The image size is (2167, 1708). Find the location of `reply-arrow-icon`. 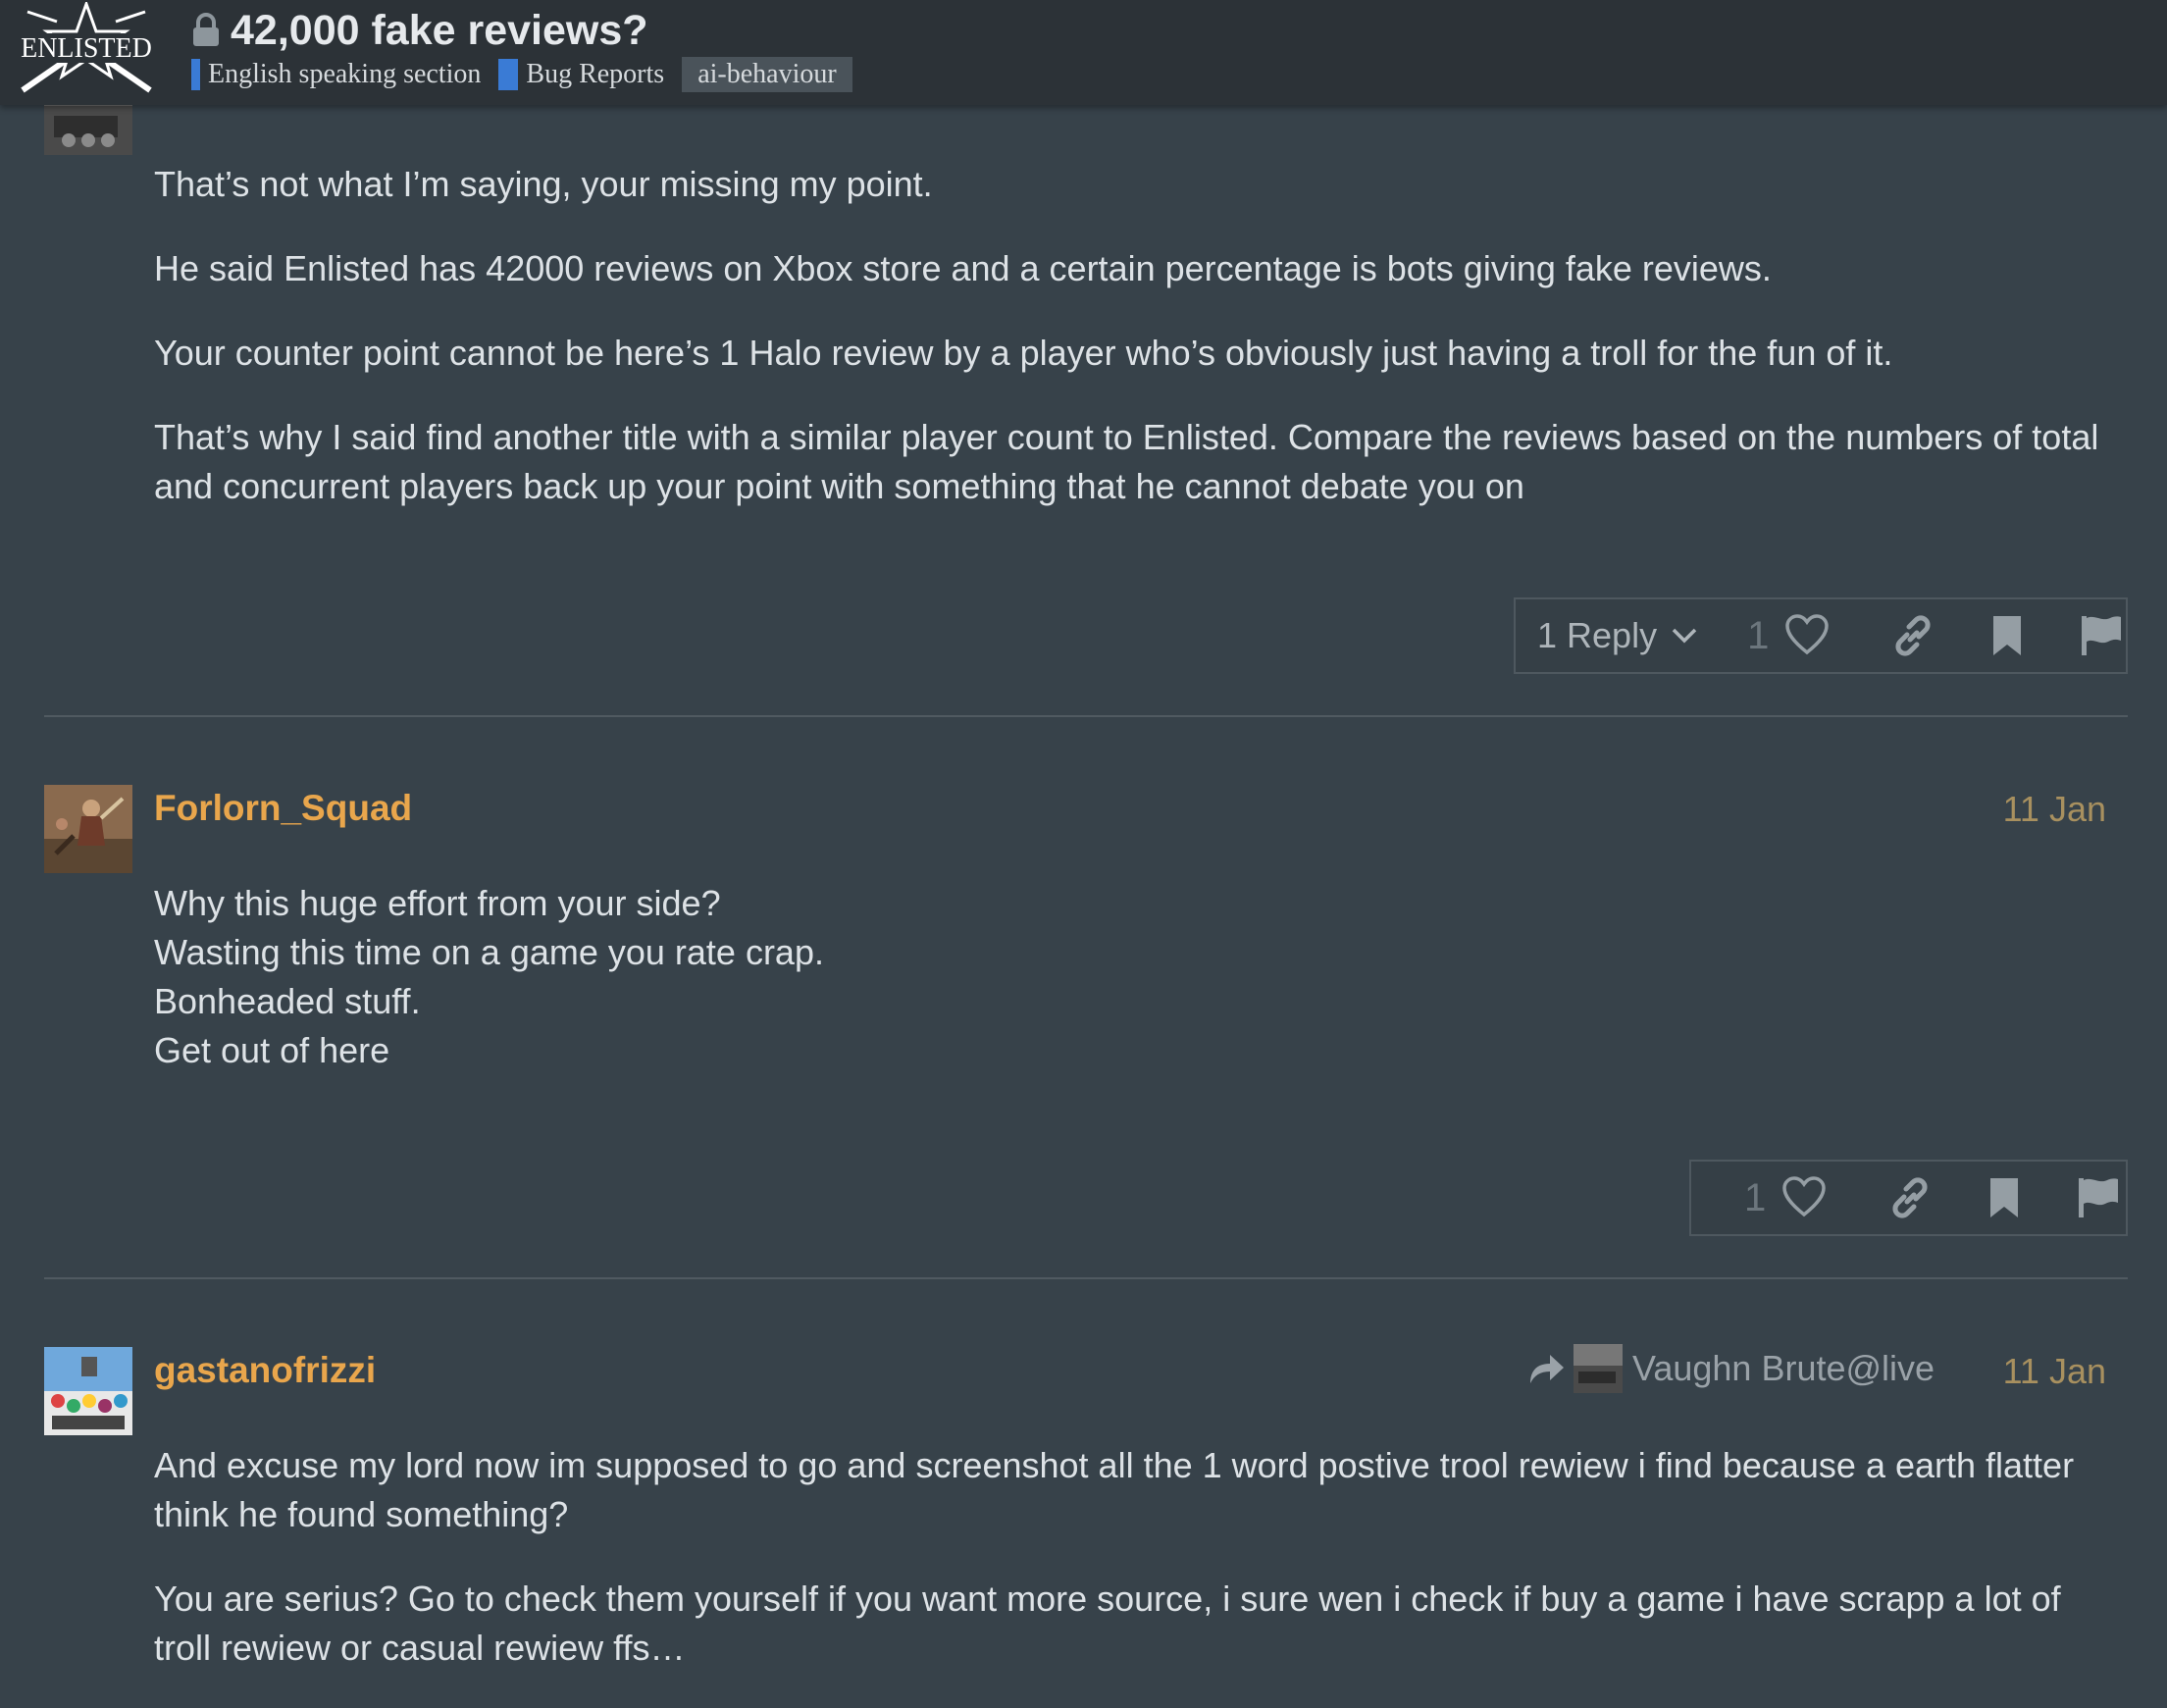

reply-arrow-icon is located at coordinates (1547, 1368).